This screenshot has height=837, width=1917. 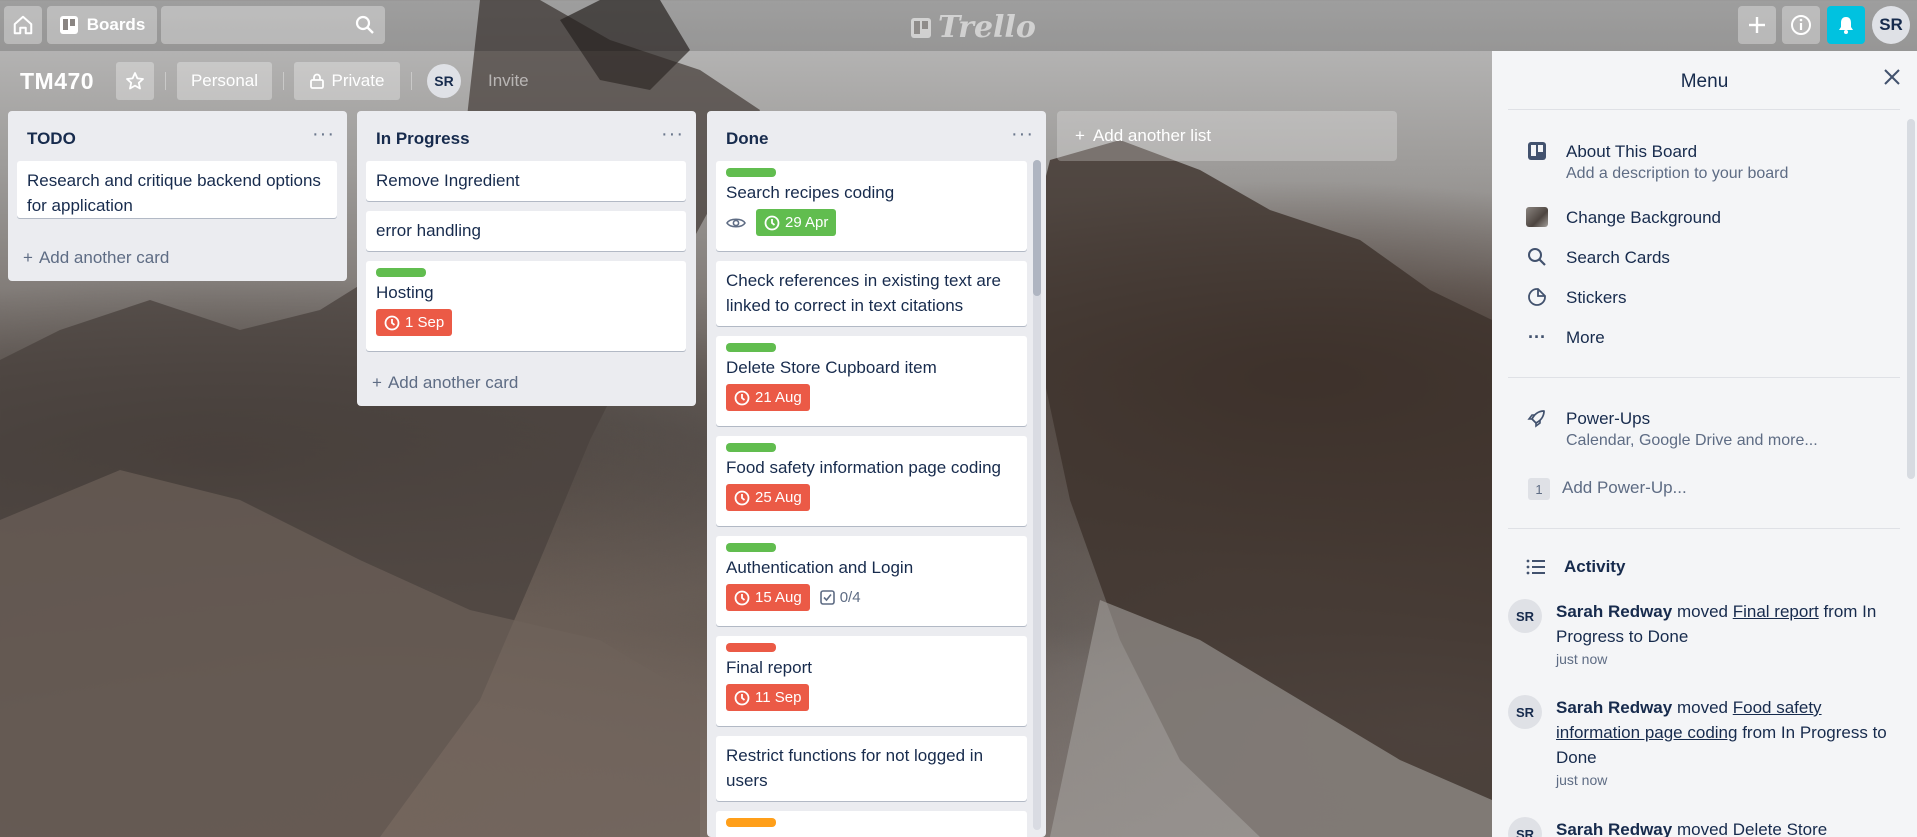 What do you see at coordinates (778, 697) in the screenshot?
I see `due-date: 11 Sep` at bounding box center [778, 697].